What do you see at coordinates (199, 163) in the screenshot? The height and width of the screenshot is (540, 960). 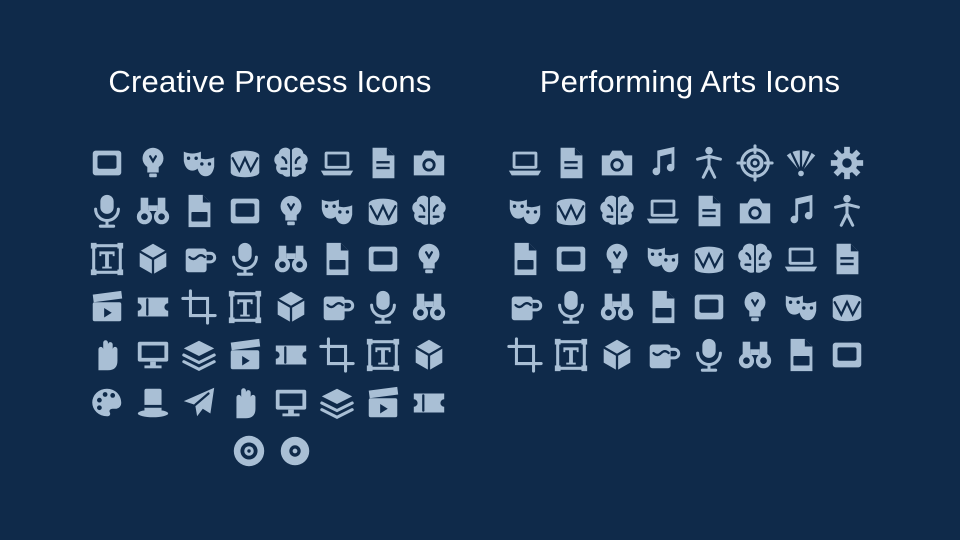 I see `cubes-icon` at bounding box center [199, 163].